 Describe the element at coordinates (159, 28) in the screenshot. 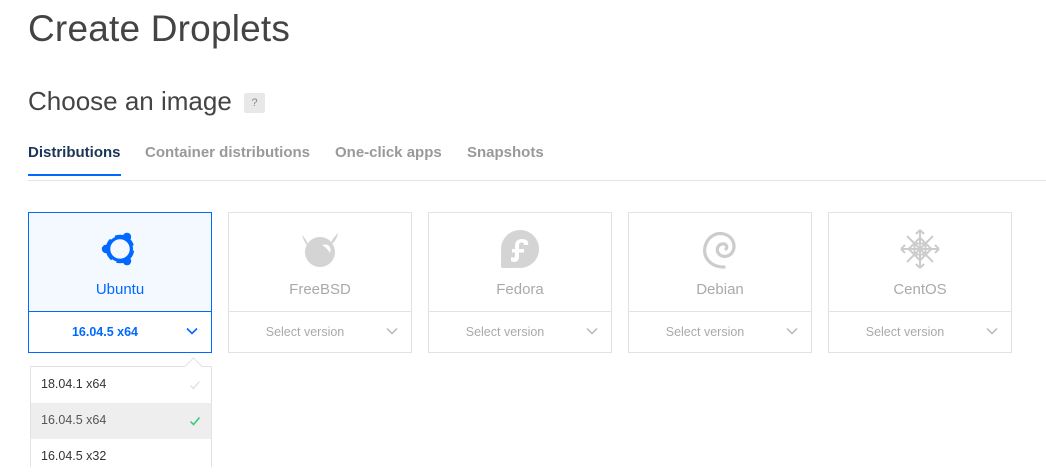

I see `page-title: Create Droplets` at that location.